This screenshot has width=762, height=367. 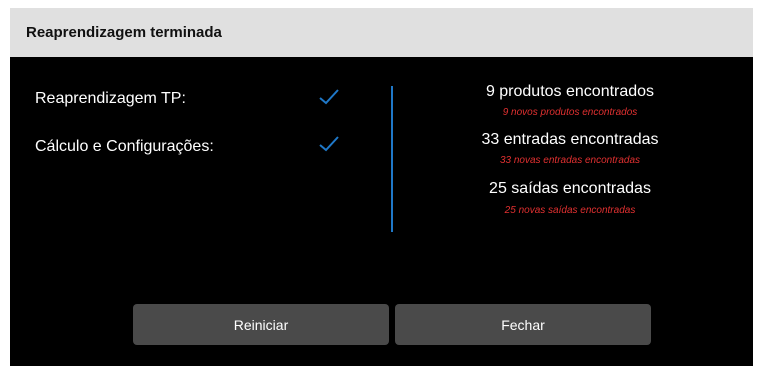 I want to click on result-entries-new: 33 novas entradas encontradas, so click(x=570, y=160).